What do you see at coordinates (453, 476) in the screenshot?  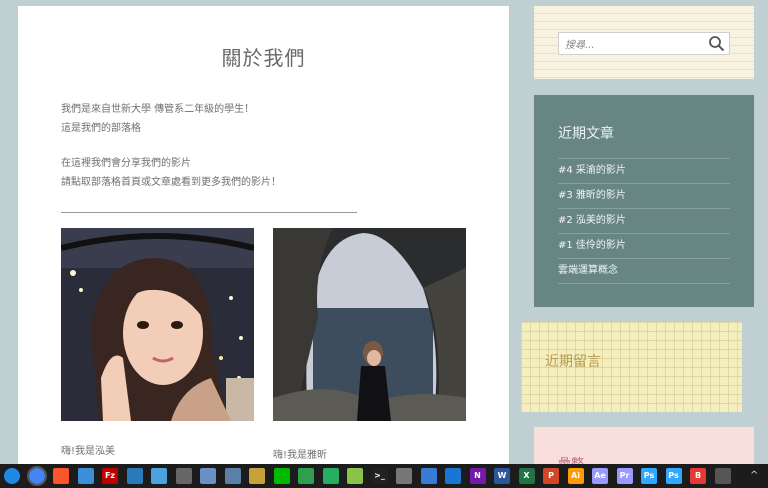 I see `blue-app-icon` at bounding box center [453, 476].